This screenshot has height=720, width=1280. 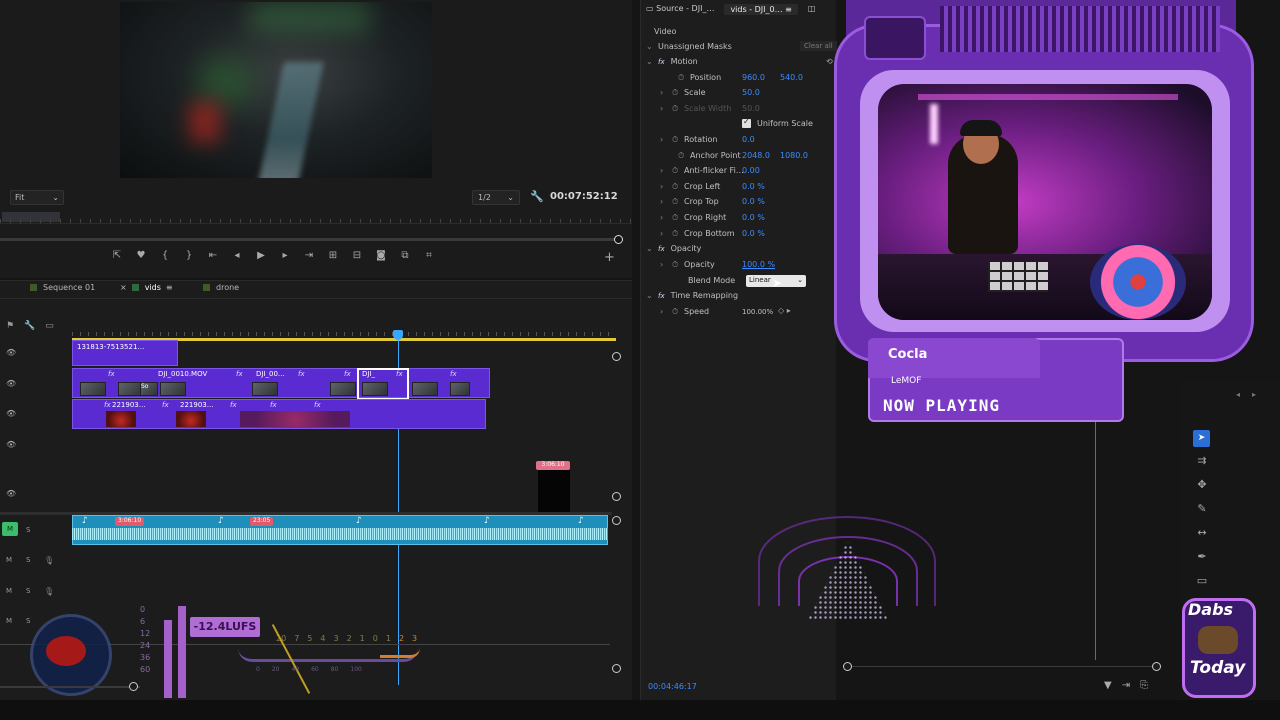 What do you see at coordinates (182, 374) in the screenshot?
I see `clip-label: DJI_0010.MOV` at bounding box center [182, 374].